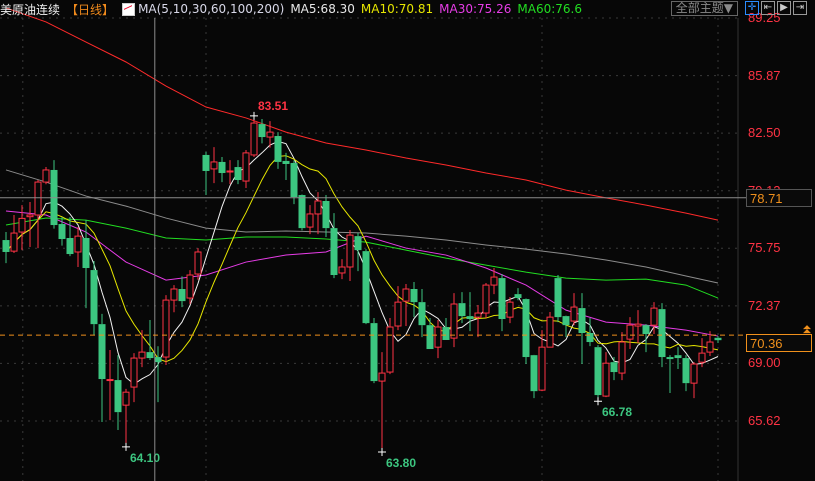 The width and height of the screenshot is (815, 481). I want to click on move-right-icon: ⇥, so click(800, 8).